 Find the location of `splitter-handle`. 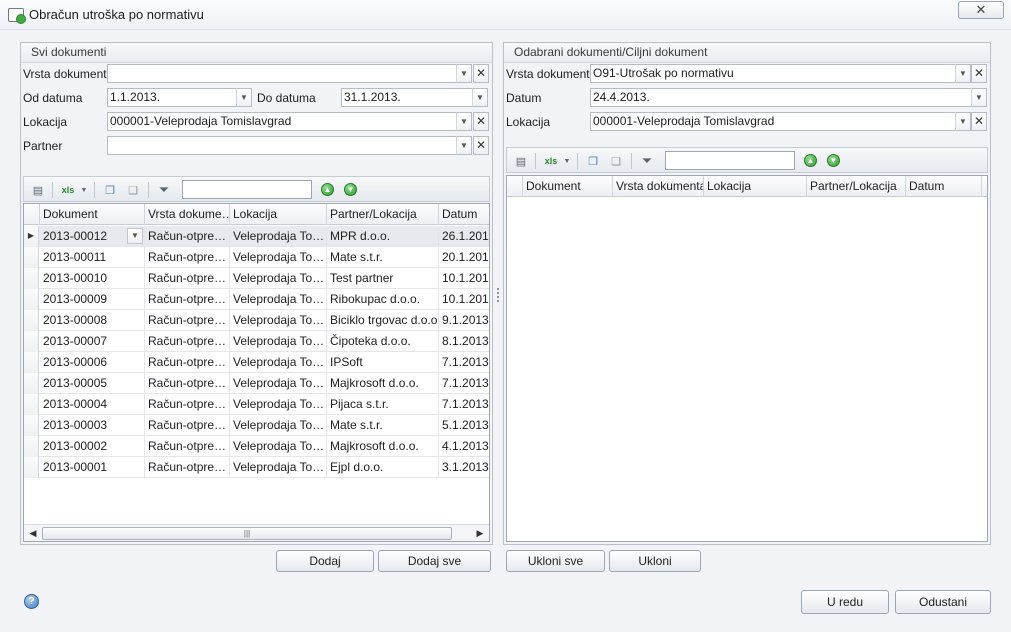

splitter-handle is located at coordinates (498, 294).